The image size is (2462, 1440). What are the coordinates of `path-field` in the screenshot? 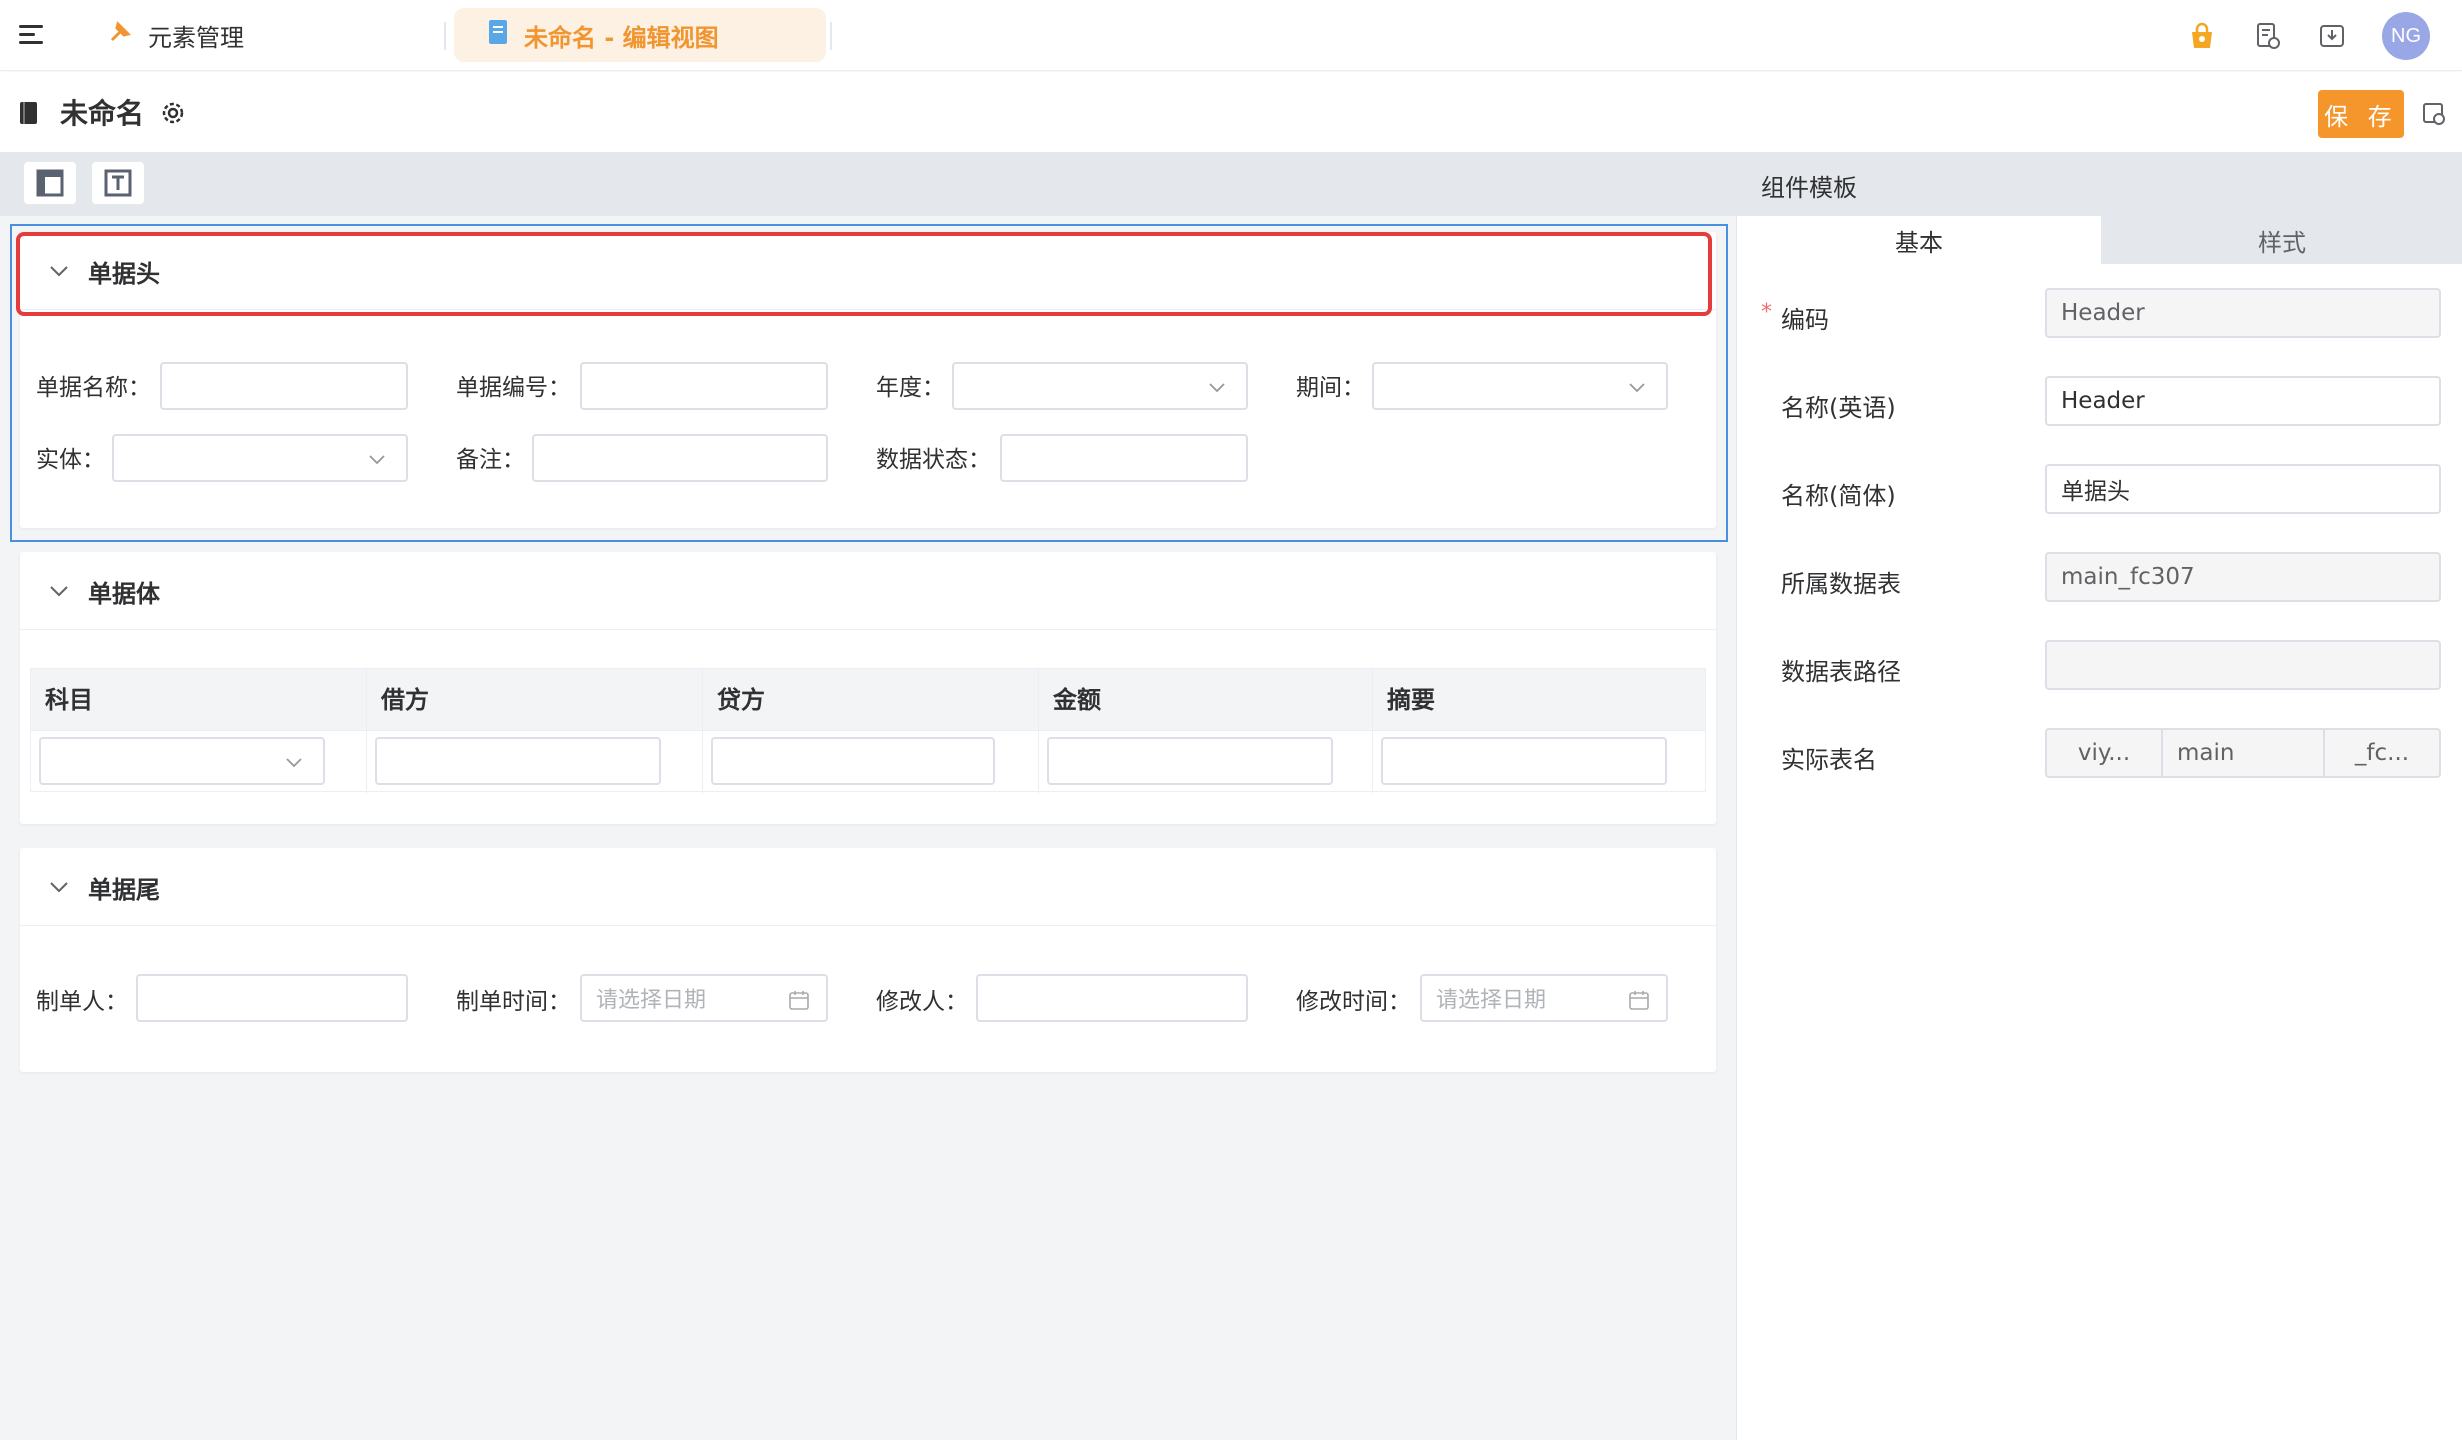 It's located at (2243, 665).